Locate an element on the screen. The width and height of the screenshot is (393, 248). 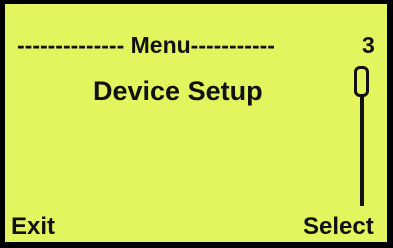
page-number: 3 is located at coordinates (368, 45).